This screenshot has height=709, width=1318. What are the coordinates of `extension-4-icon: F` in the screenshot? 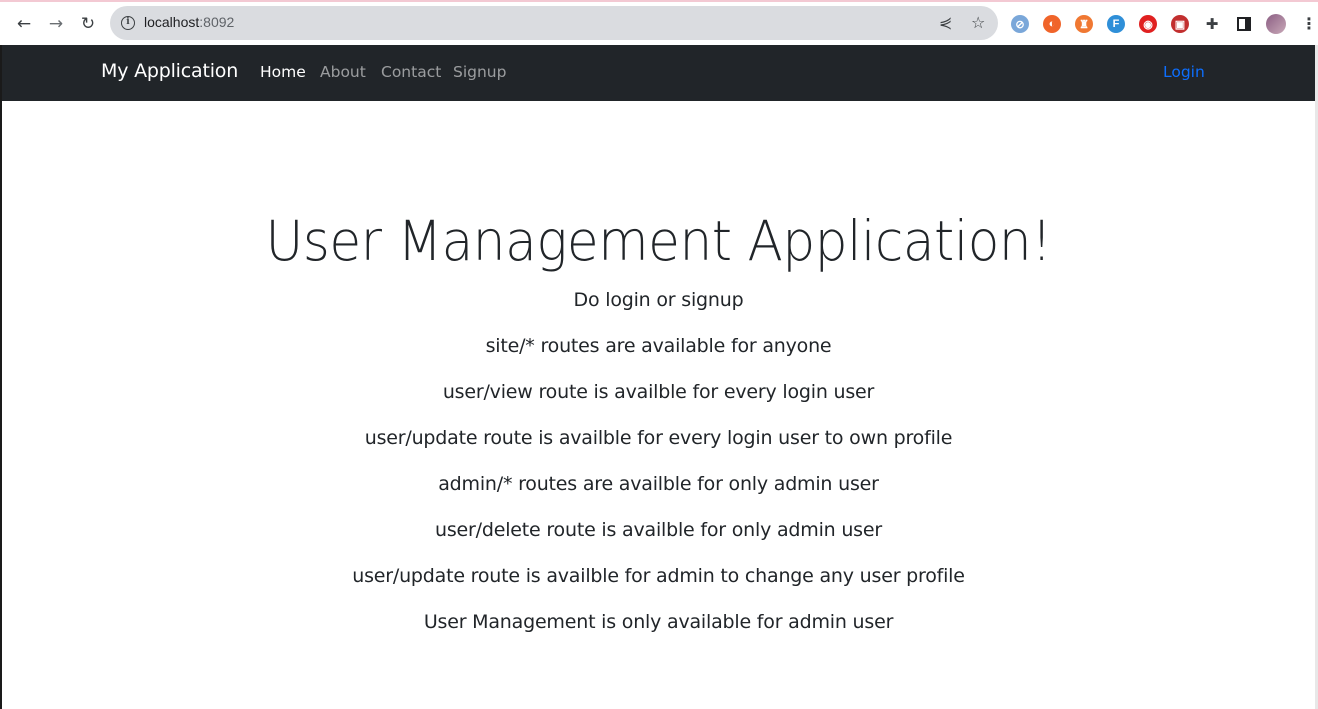 It's located at (1116, 24).